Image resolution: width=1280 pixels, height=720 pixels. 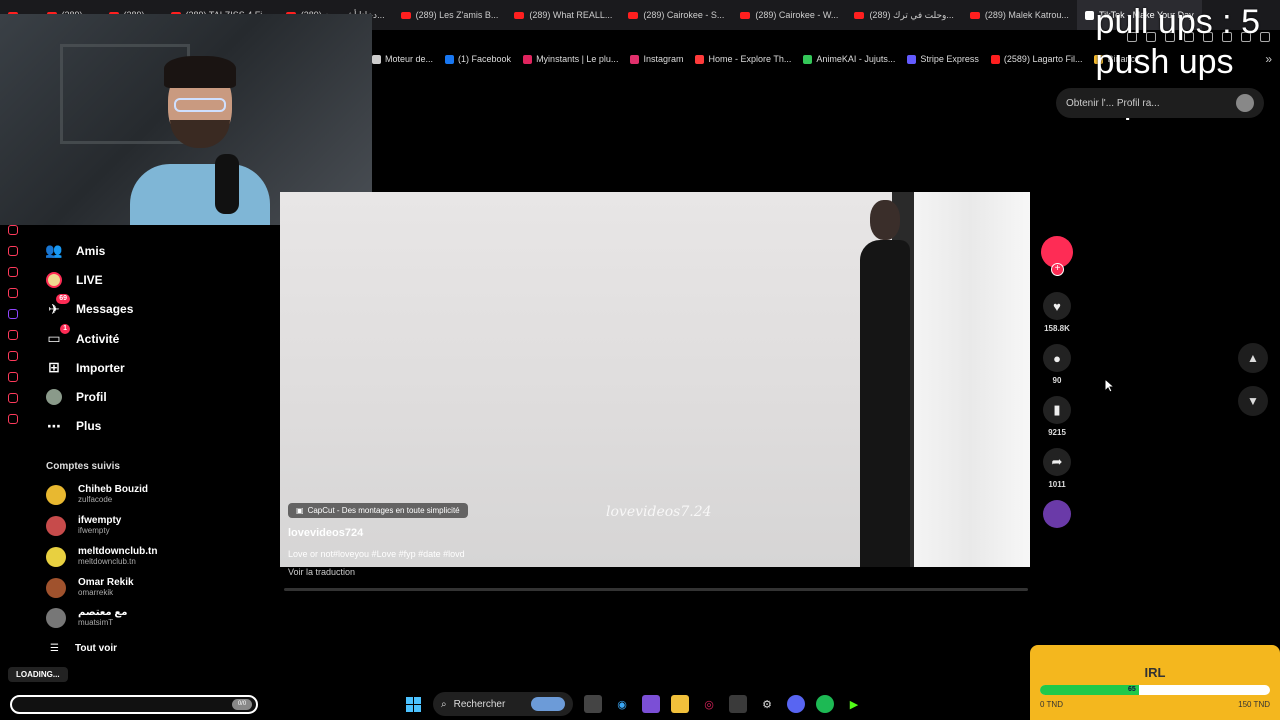 What do you see at coordinates (1057, 306) in the screenshot?
I see `like-button: ♥` at bounding box center [1057, 306].